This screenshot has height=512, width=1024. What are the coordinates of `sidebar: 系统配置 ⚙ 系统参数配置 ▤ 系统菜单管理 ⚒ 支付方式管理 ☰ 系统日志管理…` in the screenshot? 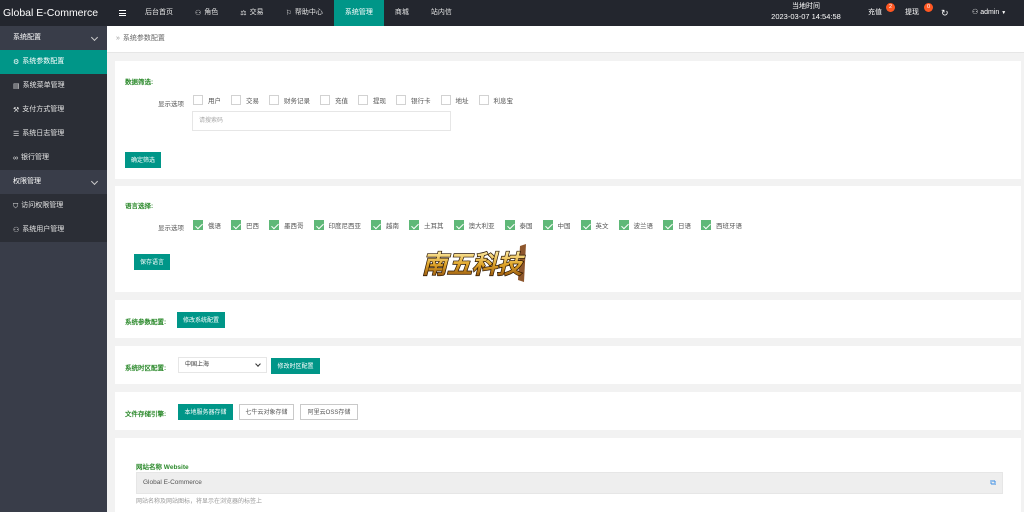 It's located at (53, 269).